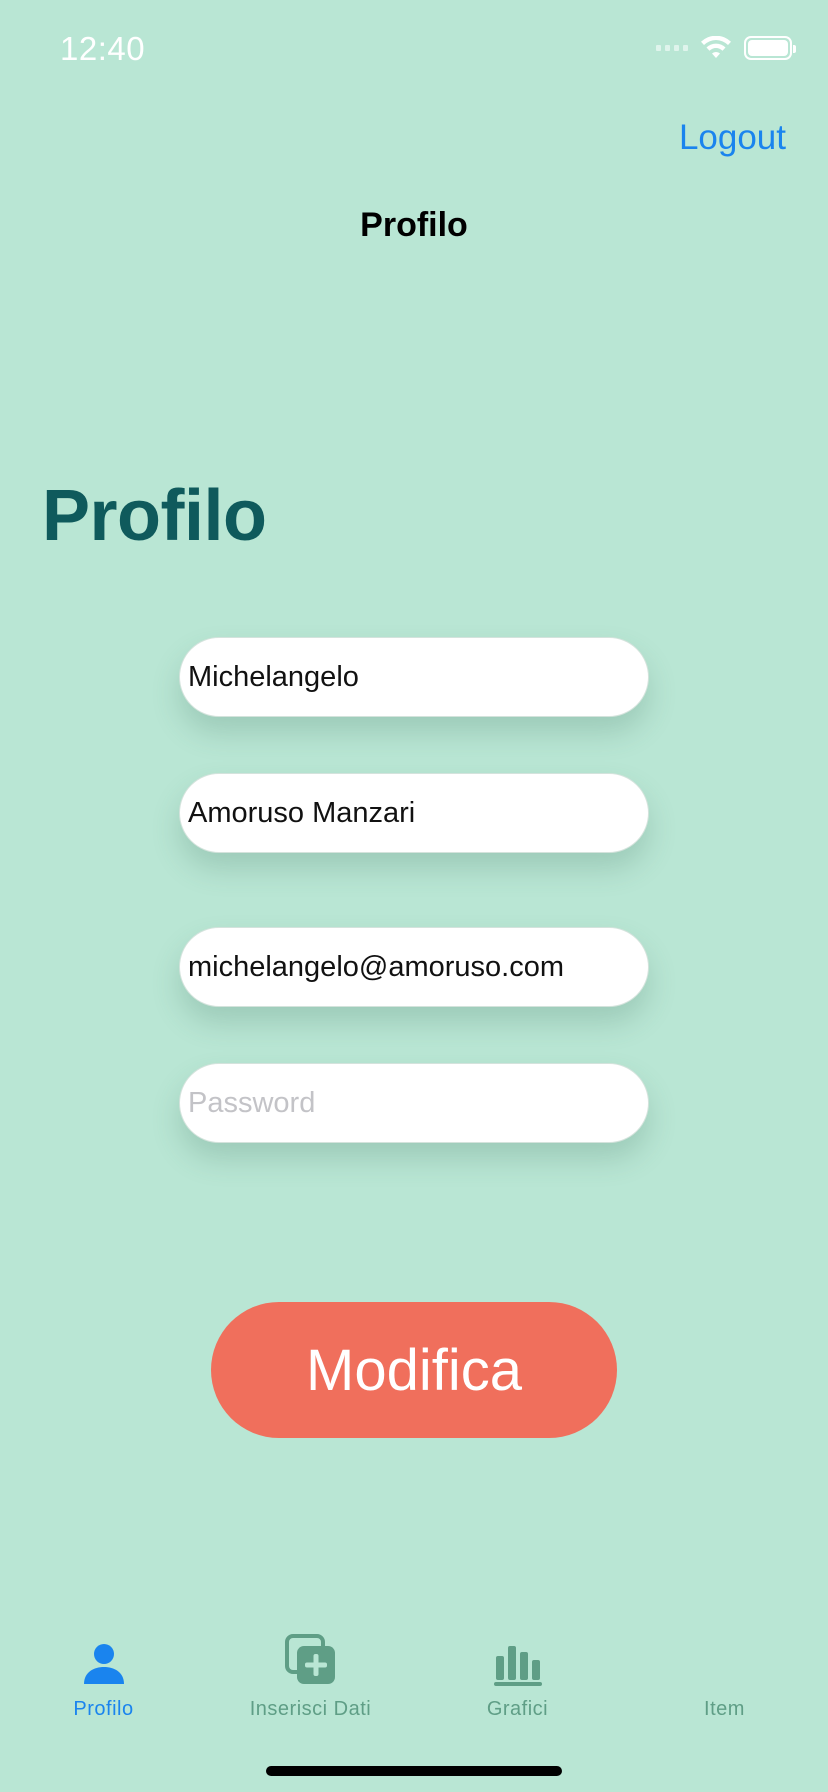 This screenshot has width=828, height=1792. I want to click on email-field, so click(414, 967).